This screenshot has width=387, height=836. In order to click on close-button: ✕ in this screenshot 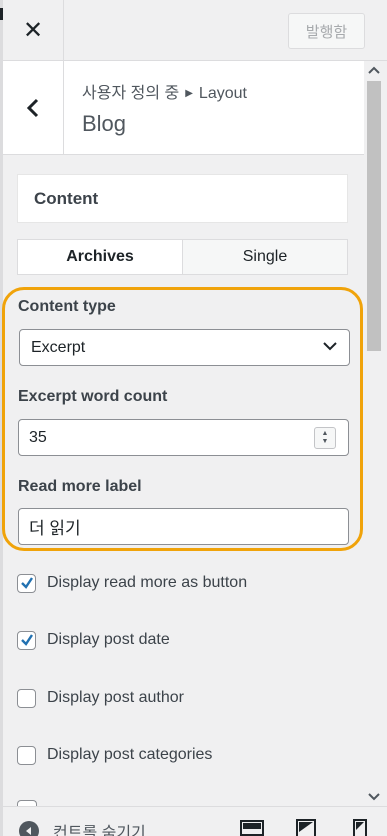, I will do `click(33, 30)`.